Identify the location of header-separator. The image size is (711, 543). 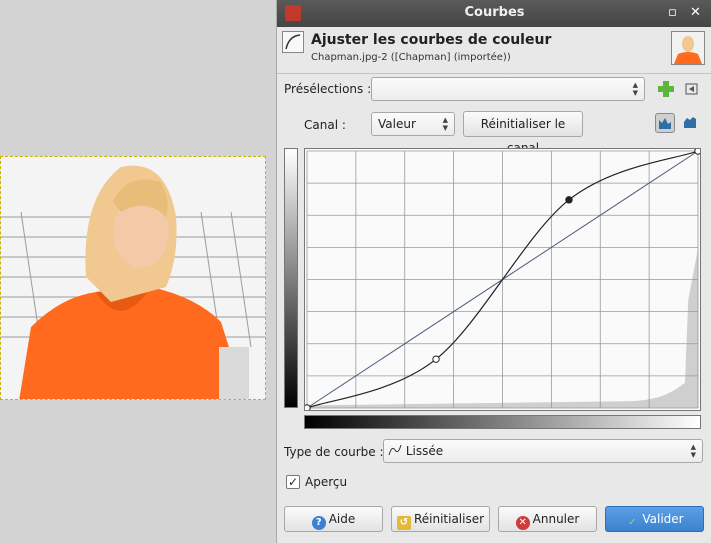
(494, 73).